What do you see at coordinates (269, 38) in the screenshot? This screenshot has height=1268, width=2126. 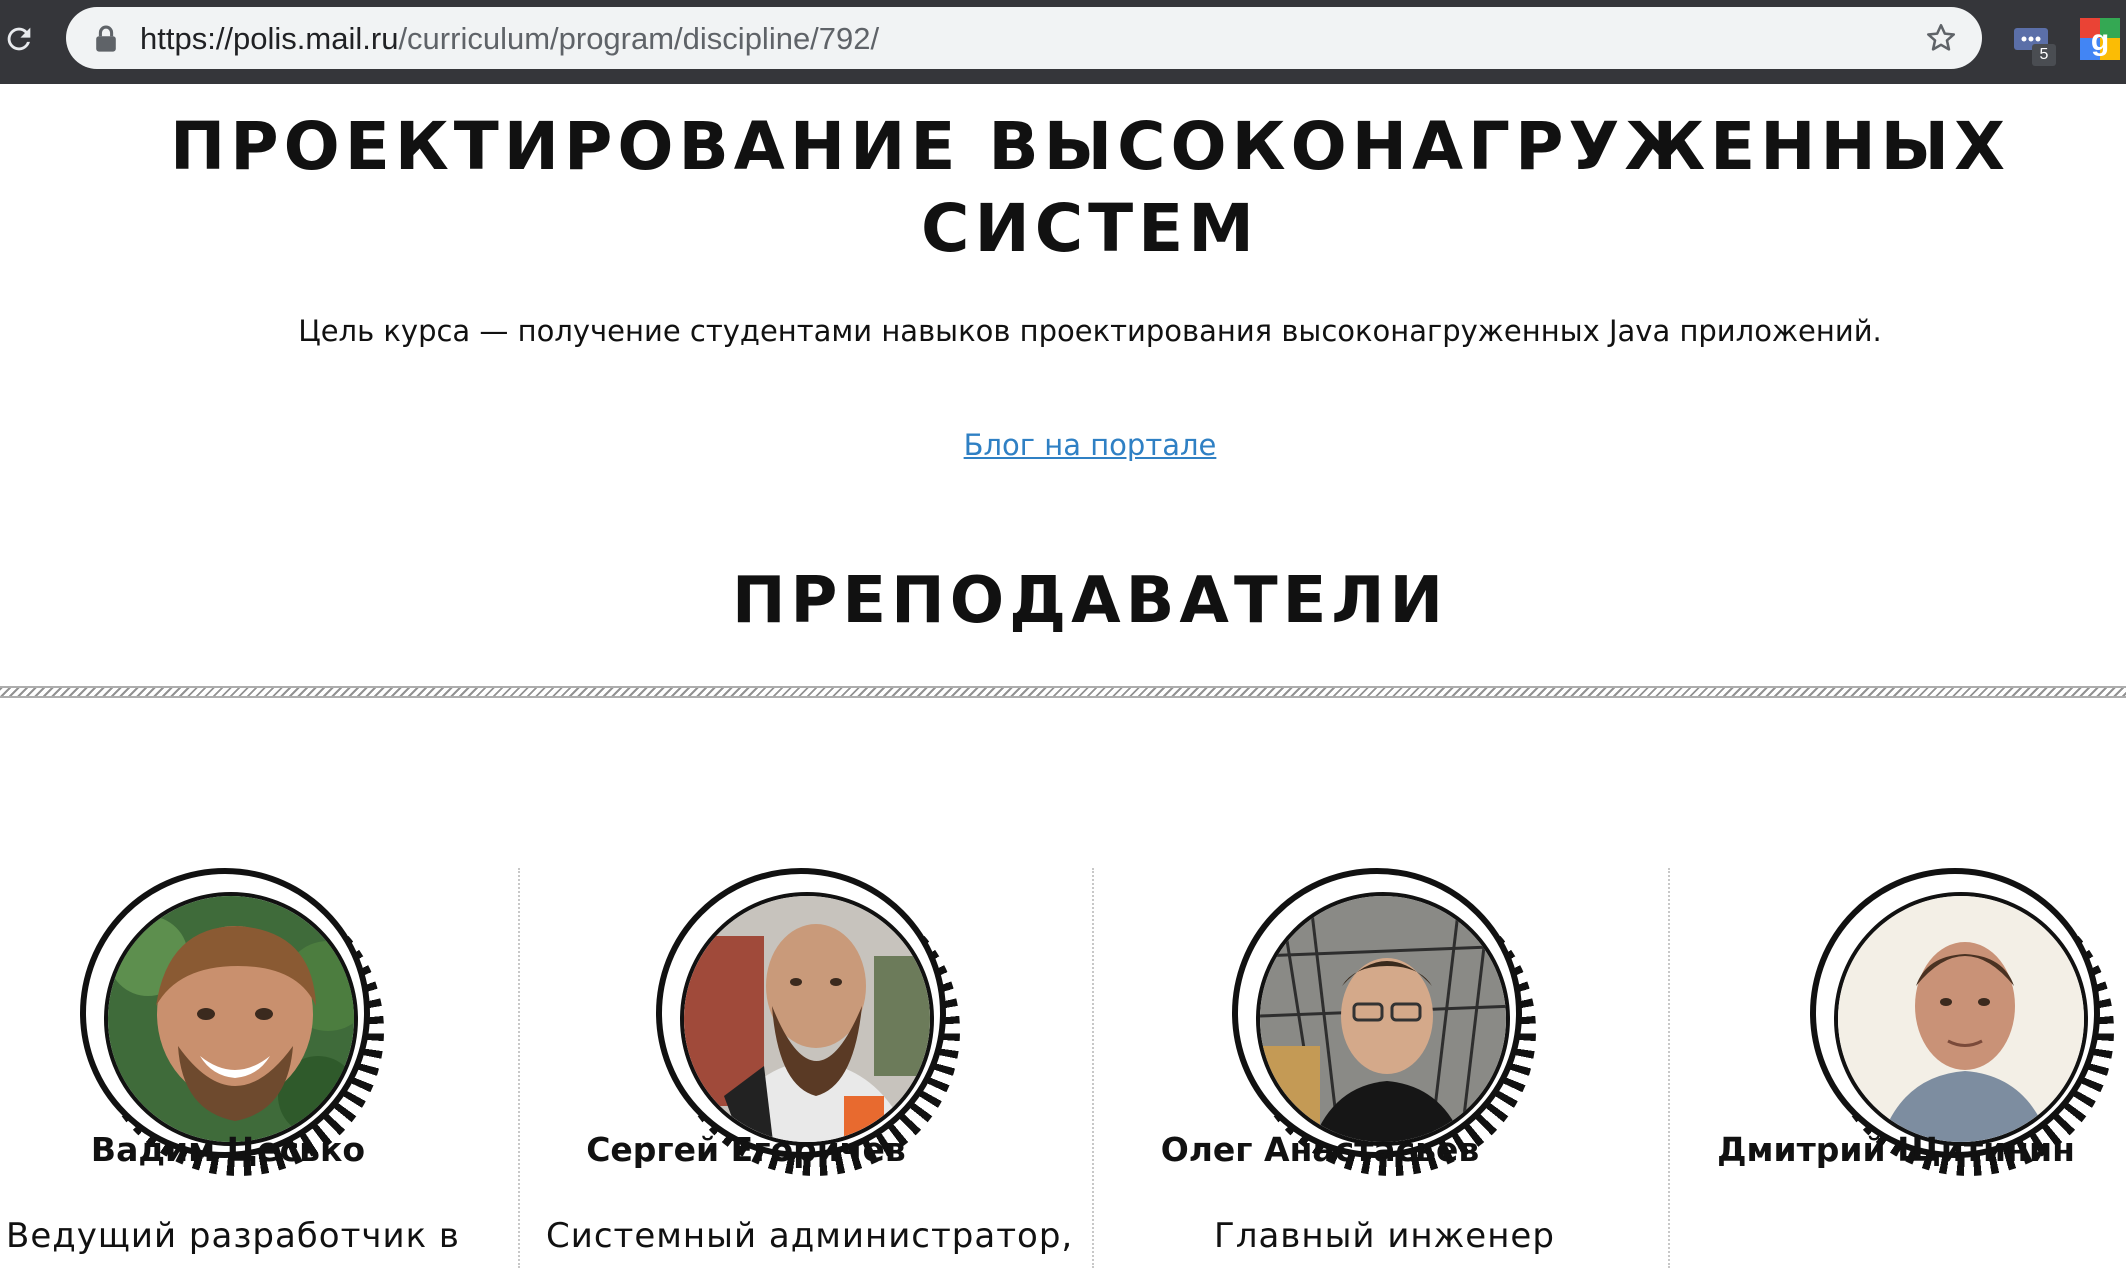 I see `url-host: https://polis.mail.ru` at bounding box center [269, 38].